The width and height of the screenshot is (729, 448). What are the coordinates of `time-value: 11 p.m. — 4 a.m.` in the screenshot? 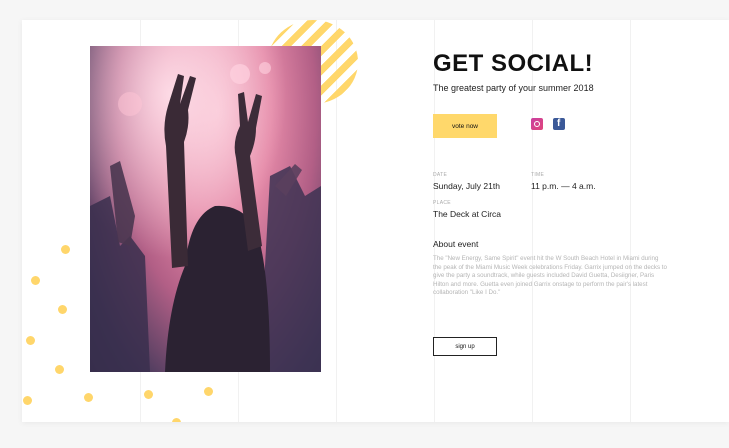 It's located at (563, 186).